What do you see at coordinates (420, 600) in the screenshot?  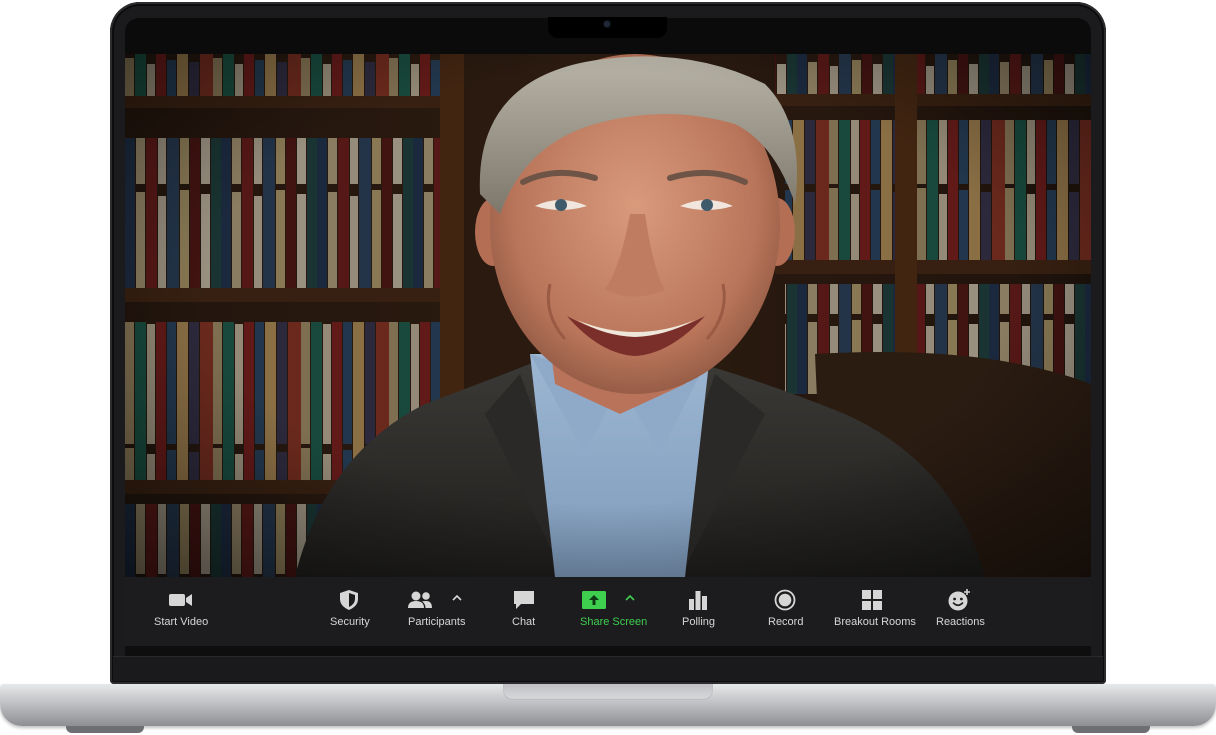 I see `participants-icon` at bounding box center [420, 600].